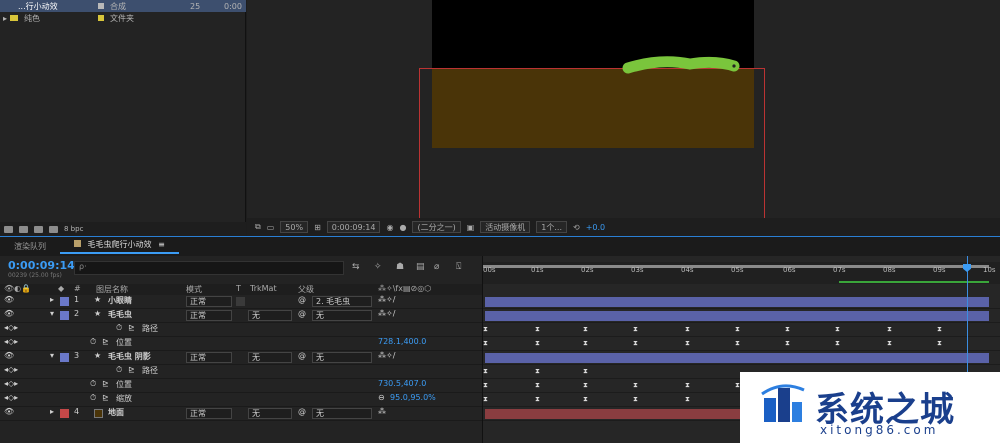  I want to click on layer-row: 👁 ▸ 1 ★ 小眼睛 正常 @ 2. 毛毛虫 ⁂✧/, so click(241, 302).